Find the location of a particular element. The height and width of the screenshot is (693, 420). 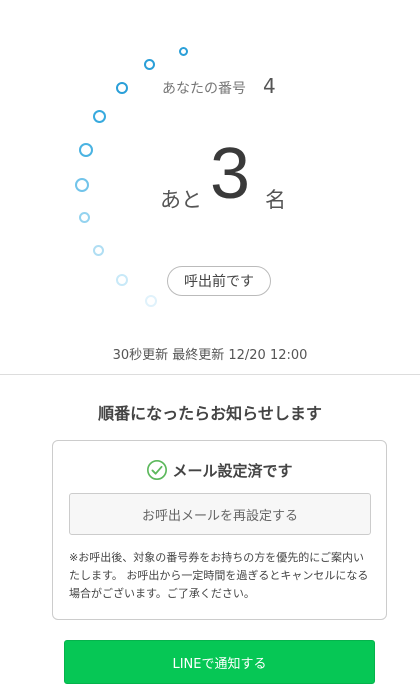

line-notify-button: LINEで通知する is located at coordinates (219, 662).